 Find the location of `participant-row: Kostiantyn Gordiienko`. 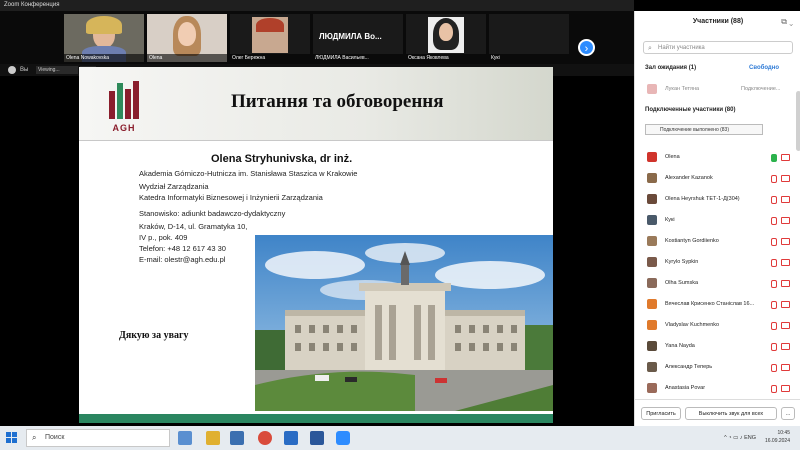

participant-row: Kostiantyn Gordiienko is located at coordinates (714, 241).